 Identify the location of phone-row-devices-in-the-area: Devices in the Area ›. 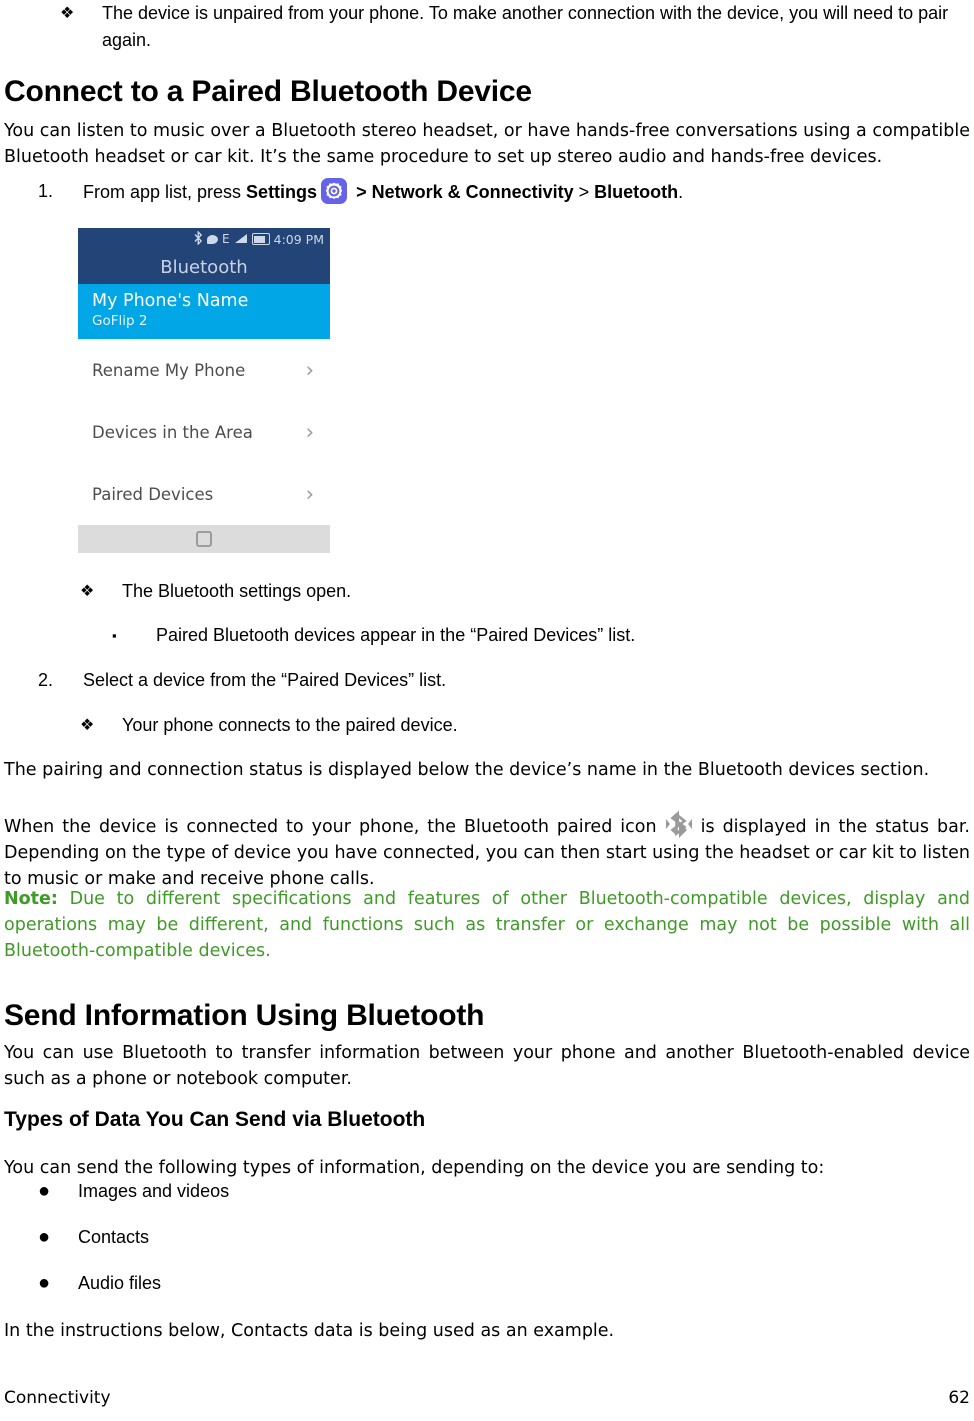
(204, 432).